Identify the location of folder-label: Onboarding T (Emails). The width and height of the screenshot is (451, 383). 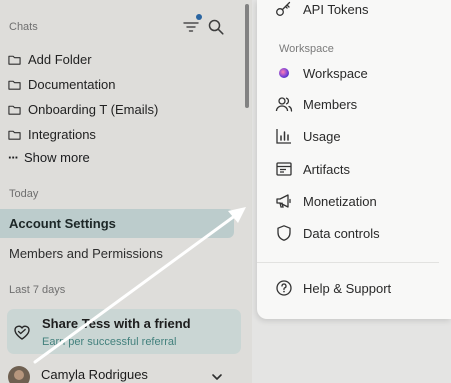
(93, 109).